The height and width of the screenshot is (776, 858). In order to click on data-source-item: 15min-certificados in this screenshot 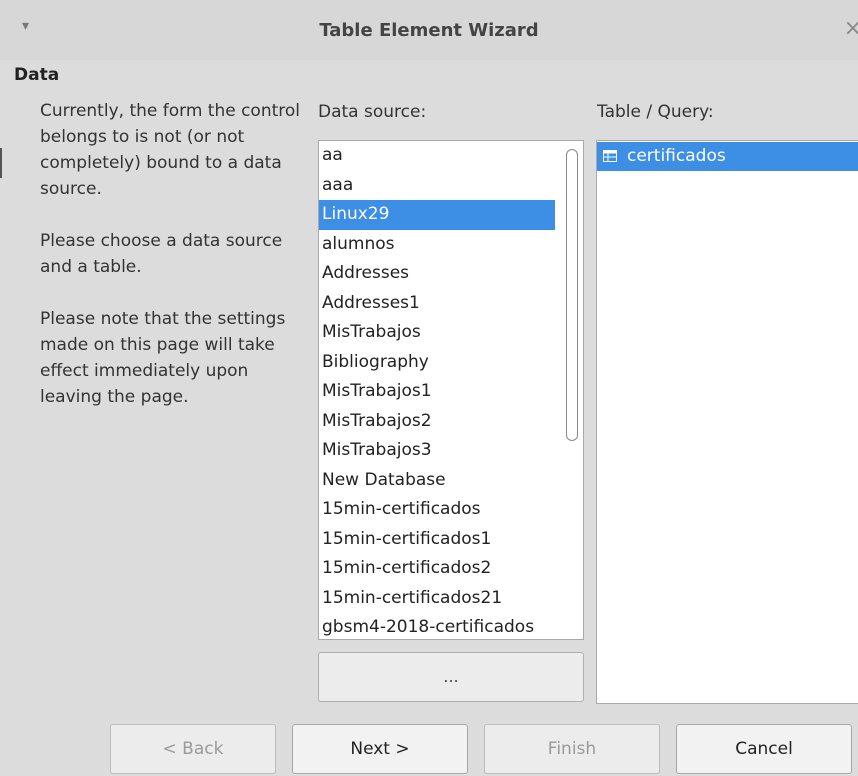, I will do `click(437, 510)`.